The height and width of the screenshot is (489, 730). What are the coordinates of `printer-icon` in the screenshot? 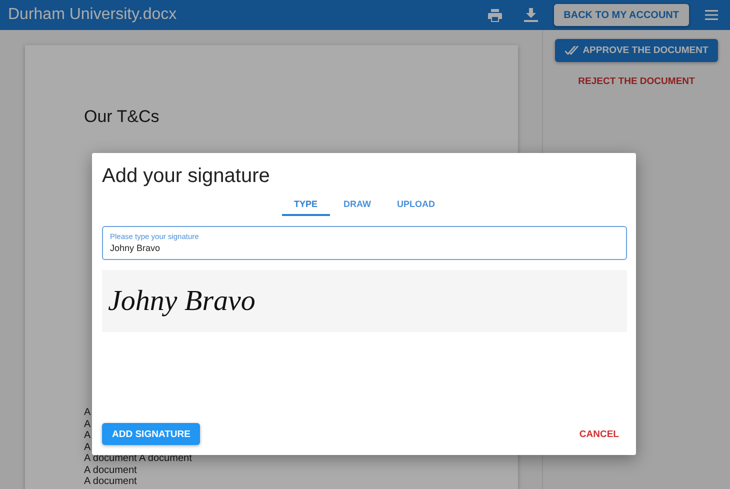 It's located at (495, 15).